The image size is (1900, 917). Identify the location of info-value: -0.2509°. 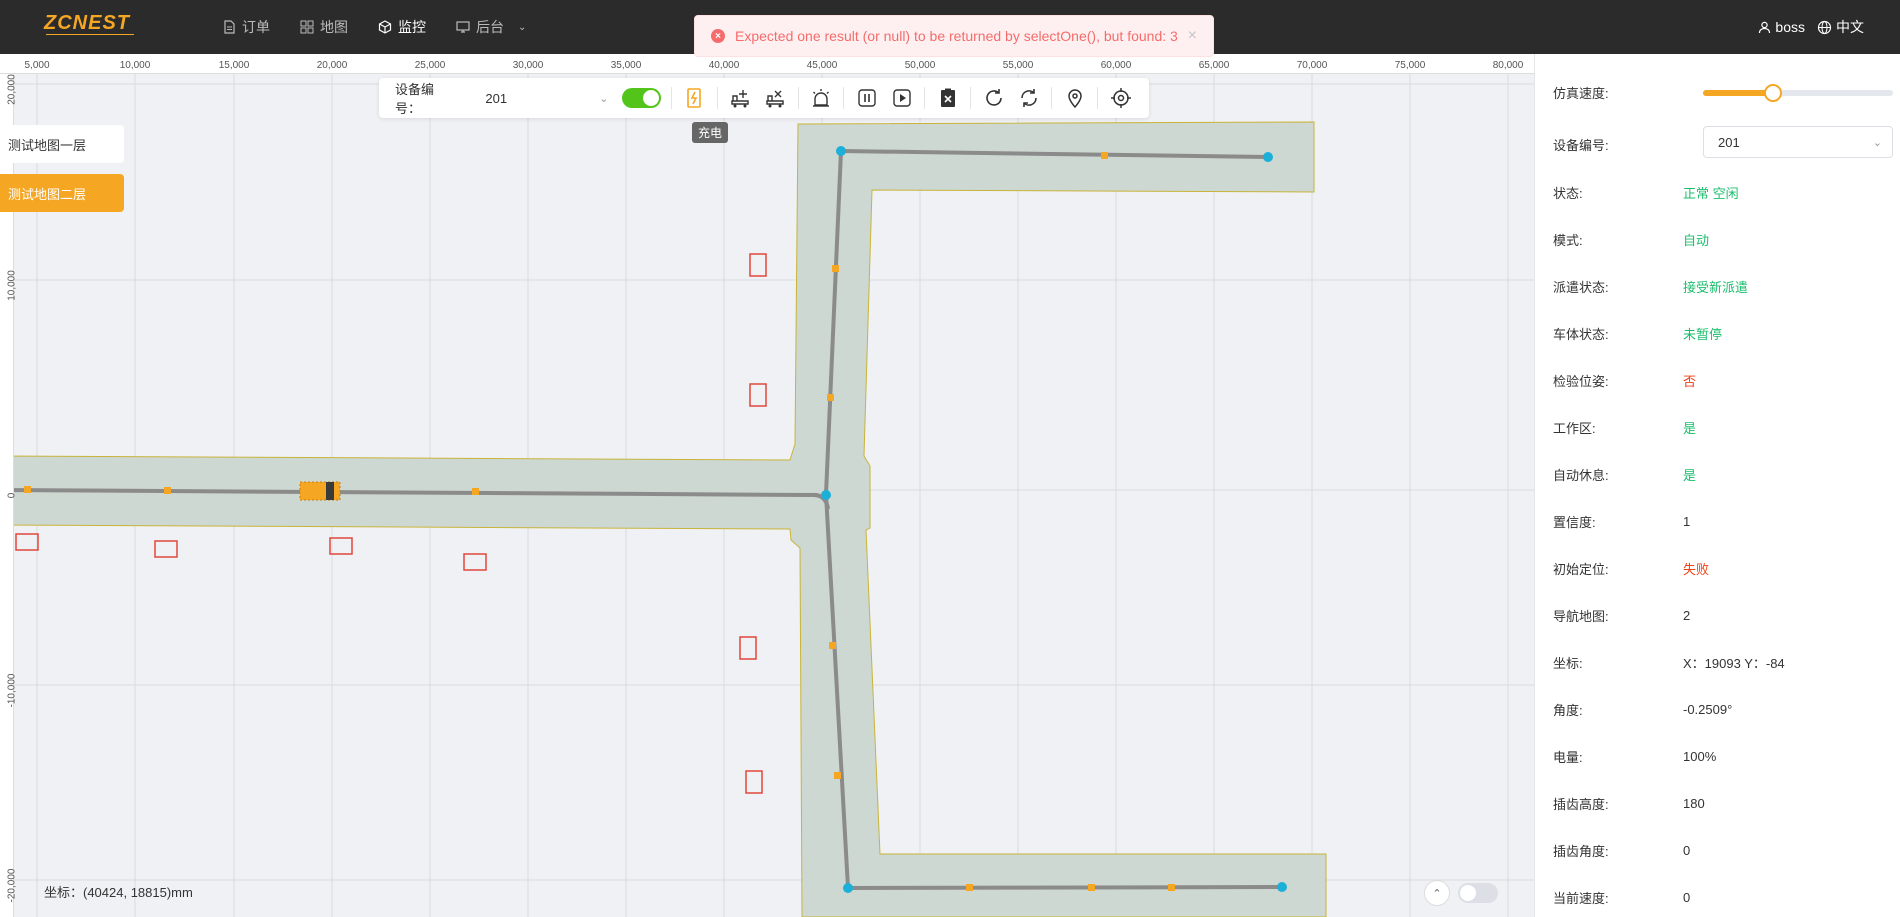
(1708, 709).